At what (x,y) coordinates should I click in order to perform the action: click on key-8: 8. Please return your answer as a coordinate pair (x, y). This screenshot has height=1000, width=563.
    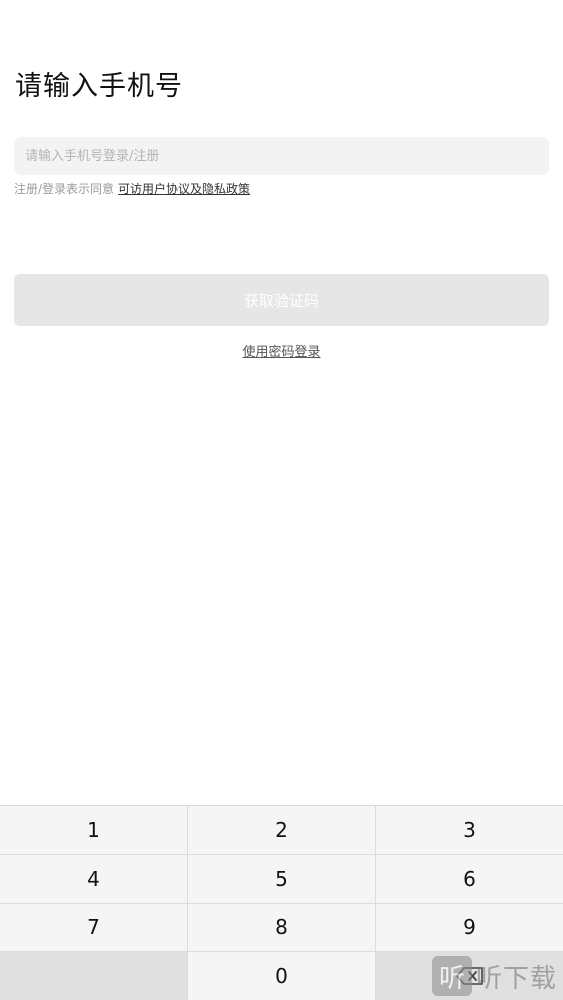
    Looking at the image, I should click on (281, 927).